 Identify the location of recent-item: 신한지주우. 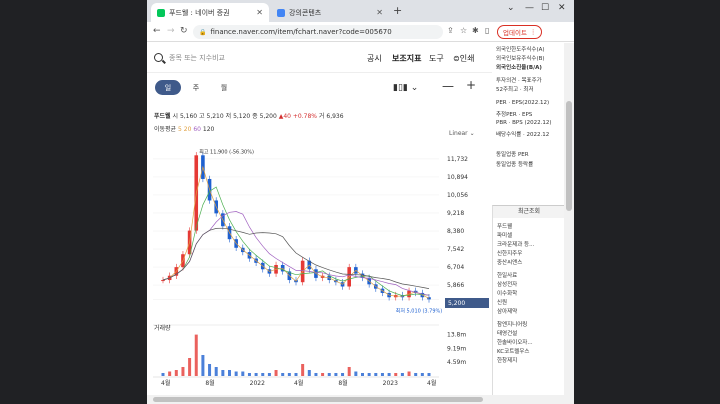
(509, 253).